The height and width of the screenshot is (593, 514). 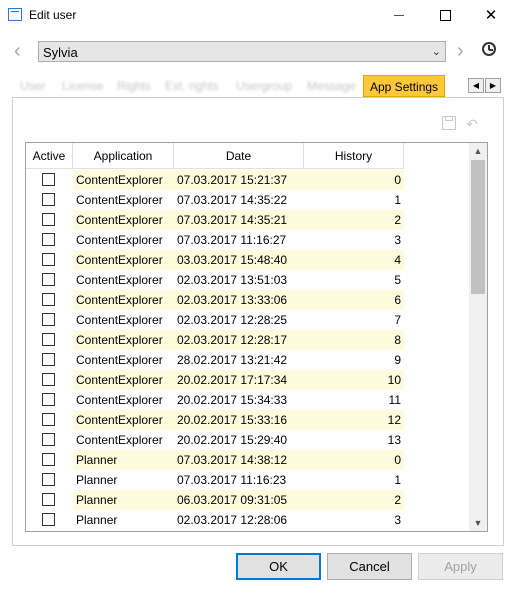 What do you see at coordinates (242, 51) in the screenshot?
I see `user-select: Sylvia ⌄` at bounding box center [242, 51].